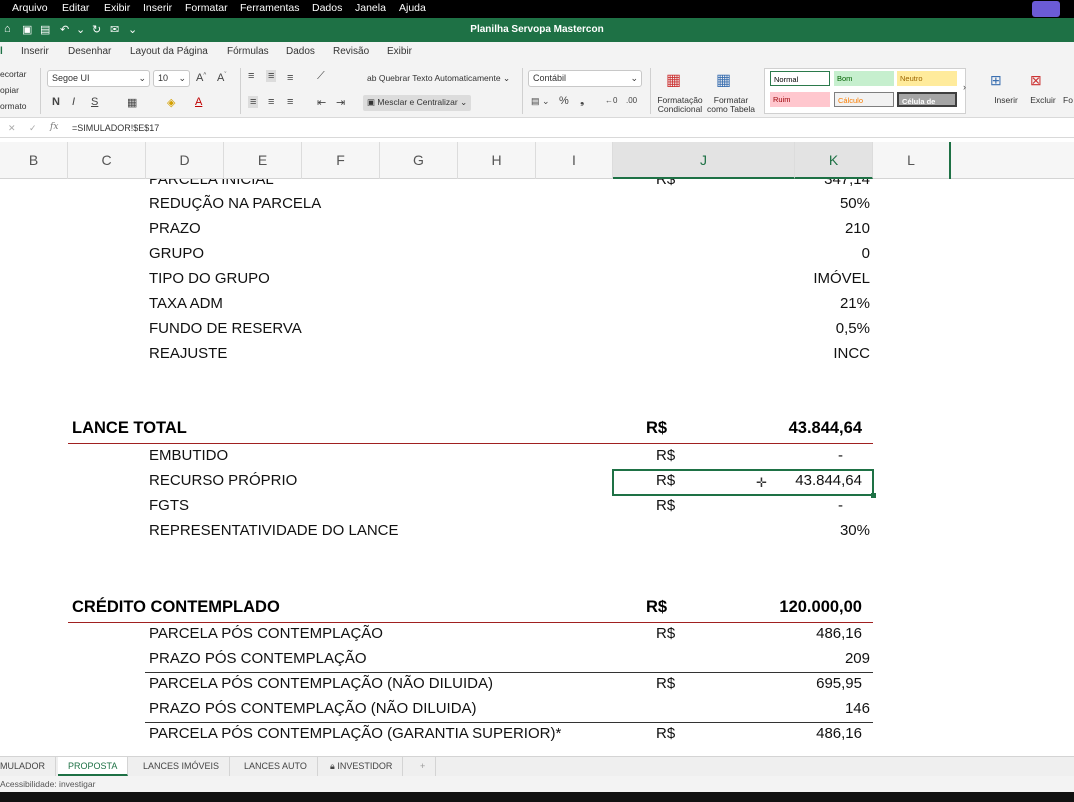 The width and height of the screenshot is (1074, 802). What do you see at coordinates (327, 8) in the screenshot?
I see `menu-dados: Dados` at bounding box center [327, 8].